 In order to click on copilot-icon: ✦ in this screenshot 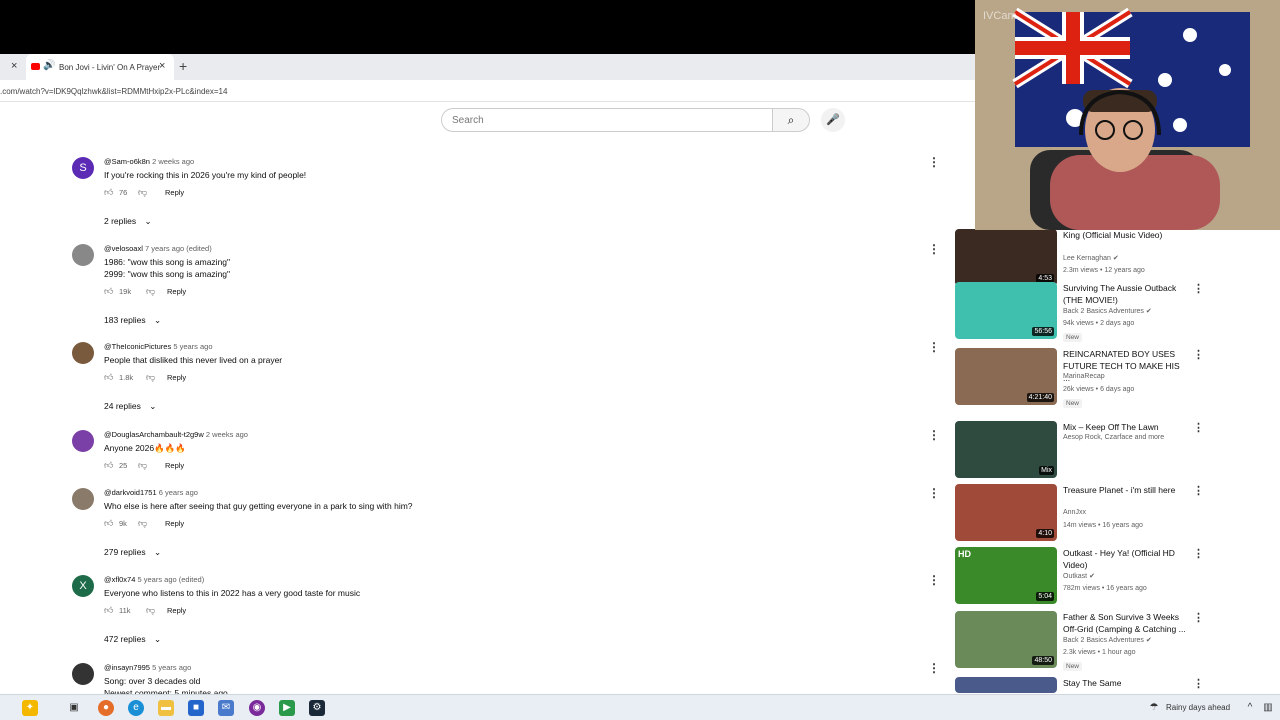, I will do `click(30, 708)`.